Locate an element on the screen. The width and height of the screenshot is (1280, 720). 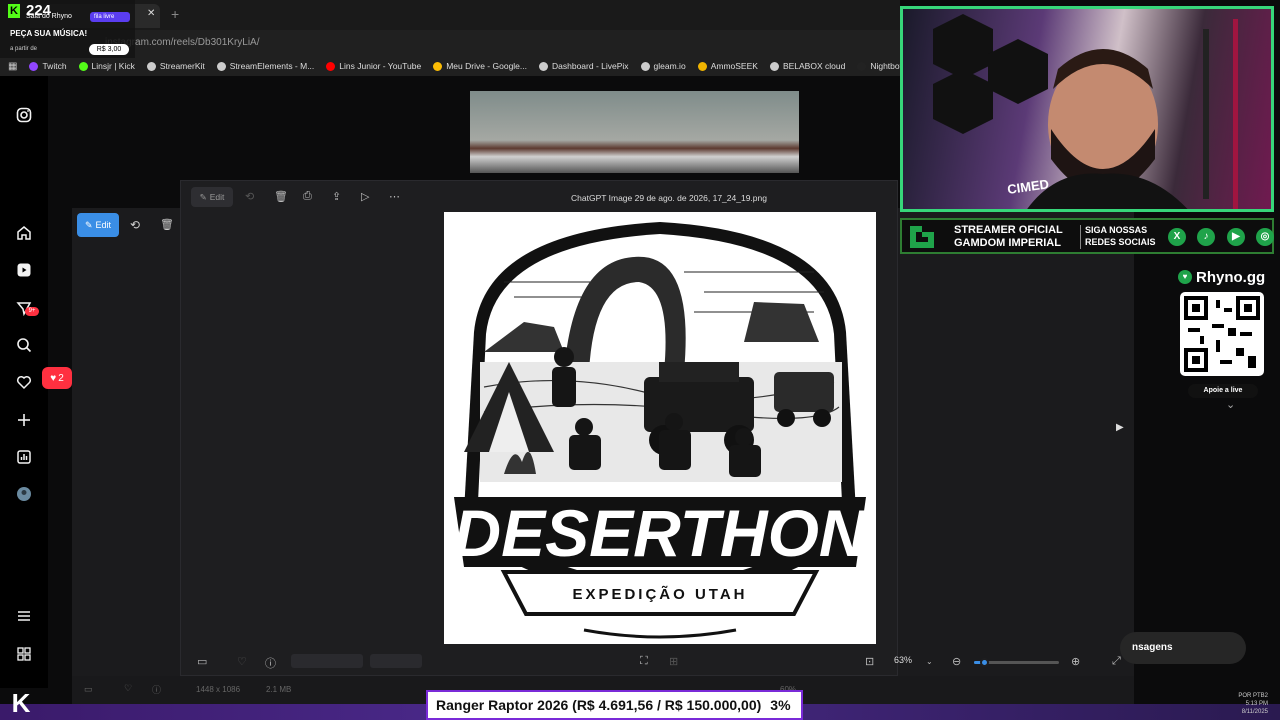
rhyno-qr-panel: ♥ Rhyno.gg Apoie a live is located at coordinates (1221, 334).